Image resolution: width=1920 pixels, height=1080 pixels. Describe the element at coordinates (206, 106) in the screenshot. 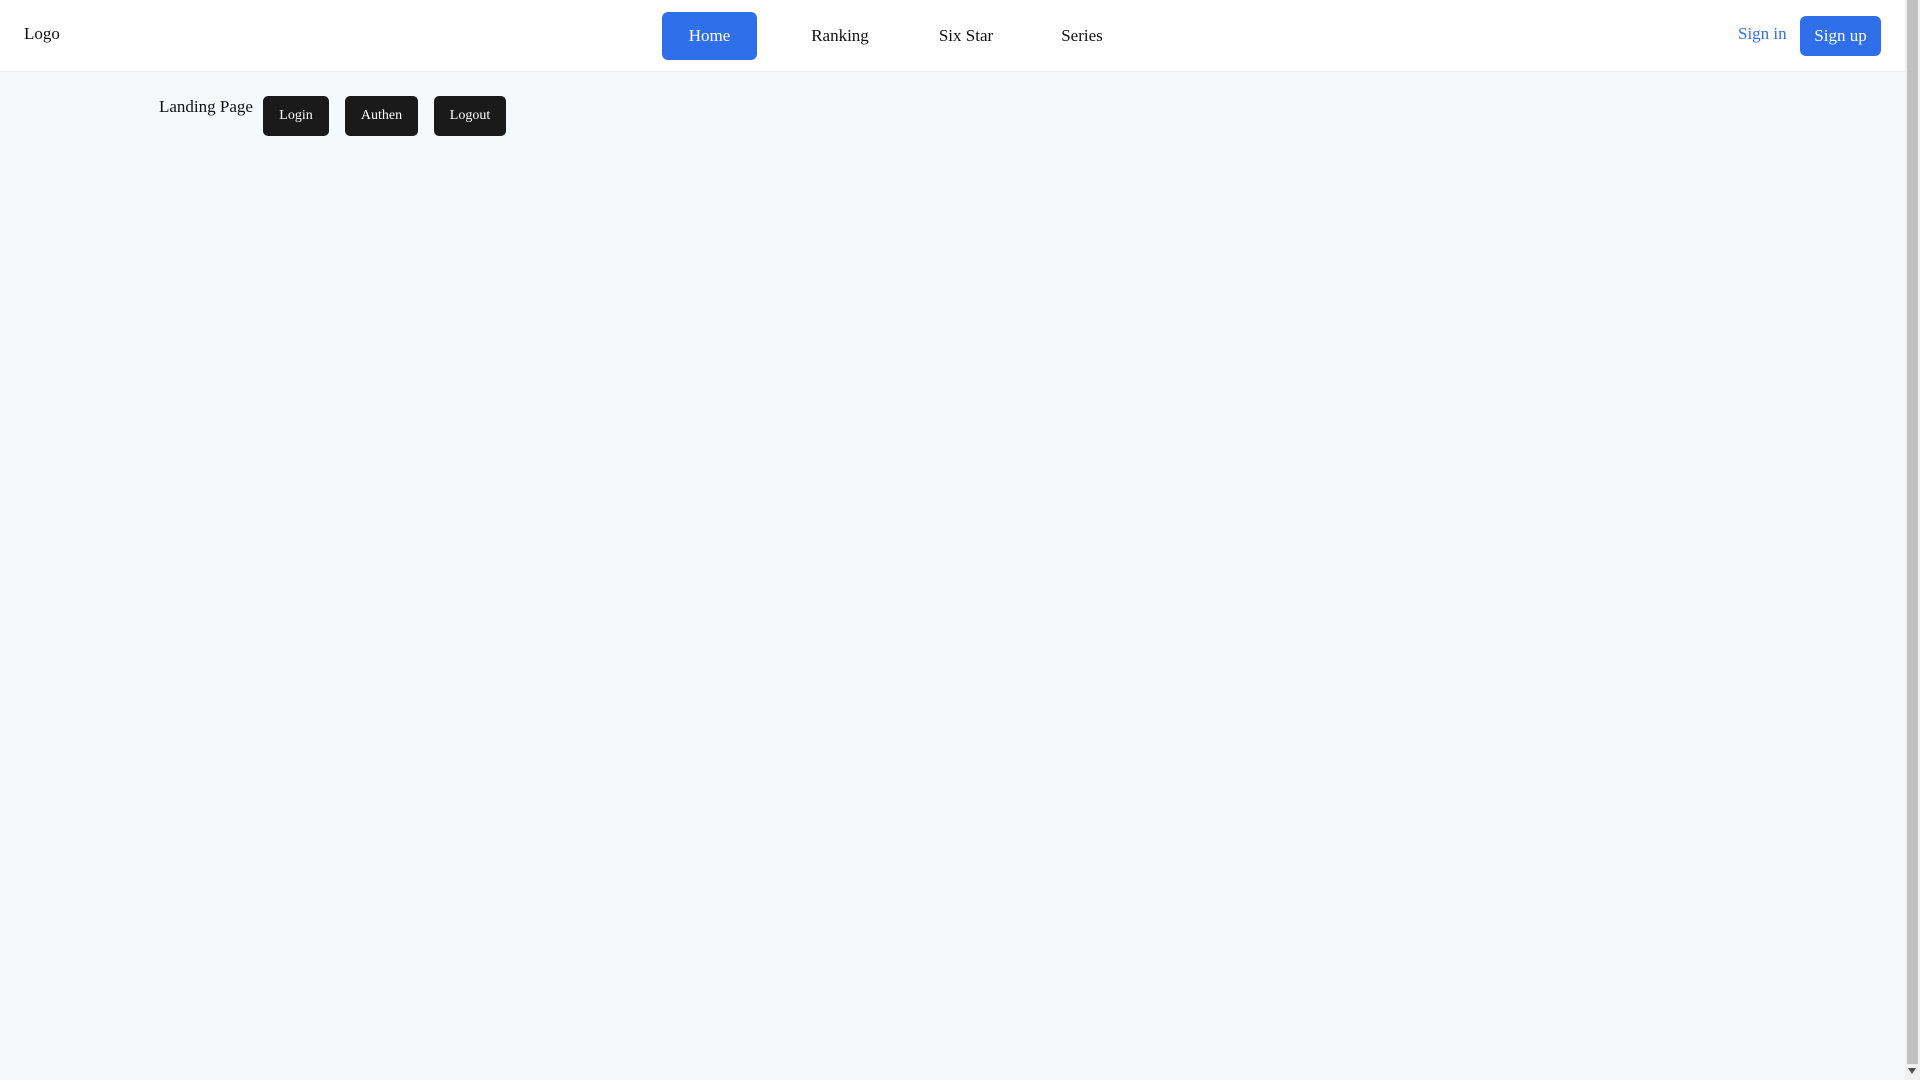

I see `page-title: Landing Page` at that location.